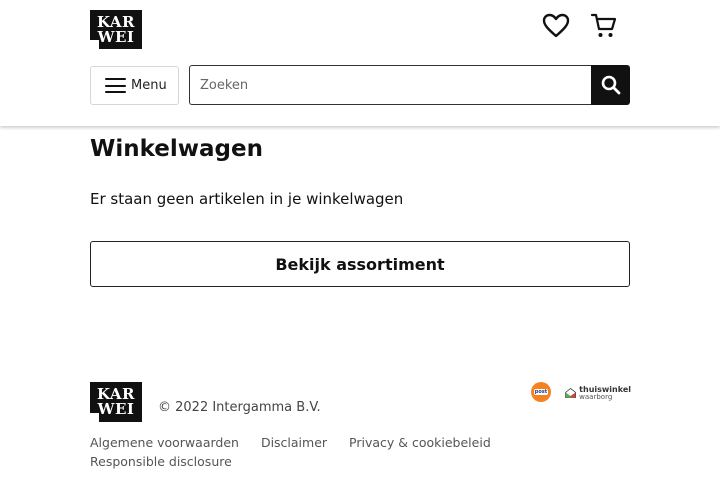  Describe the element at coordinates (164, 442) in the screenshot. I see `terms-link: Algemene voorwaarden` at that location.